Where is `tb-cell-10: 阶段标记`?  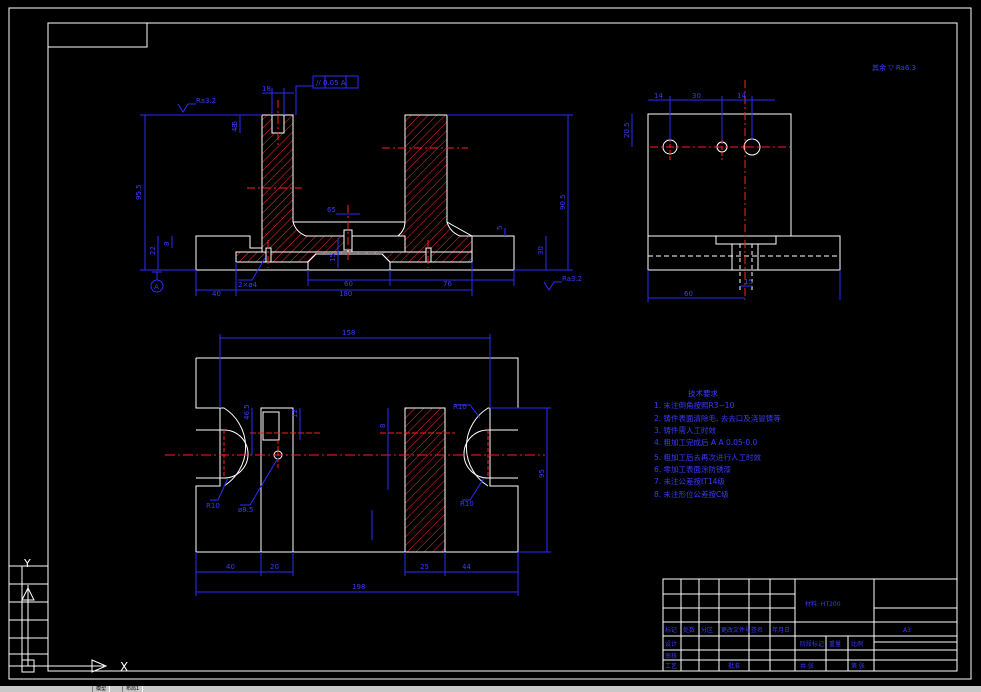 tb-cell-10: 阶段标记 is located at coordinates (812, 644).